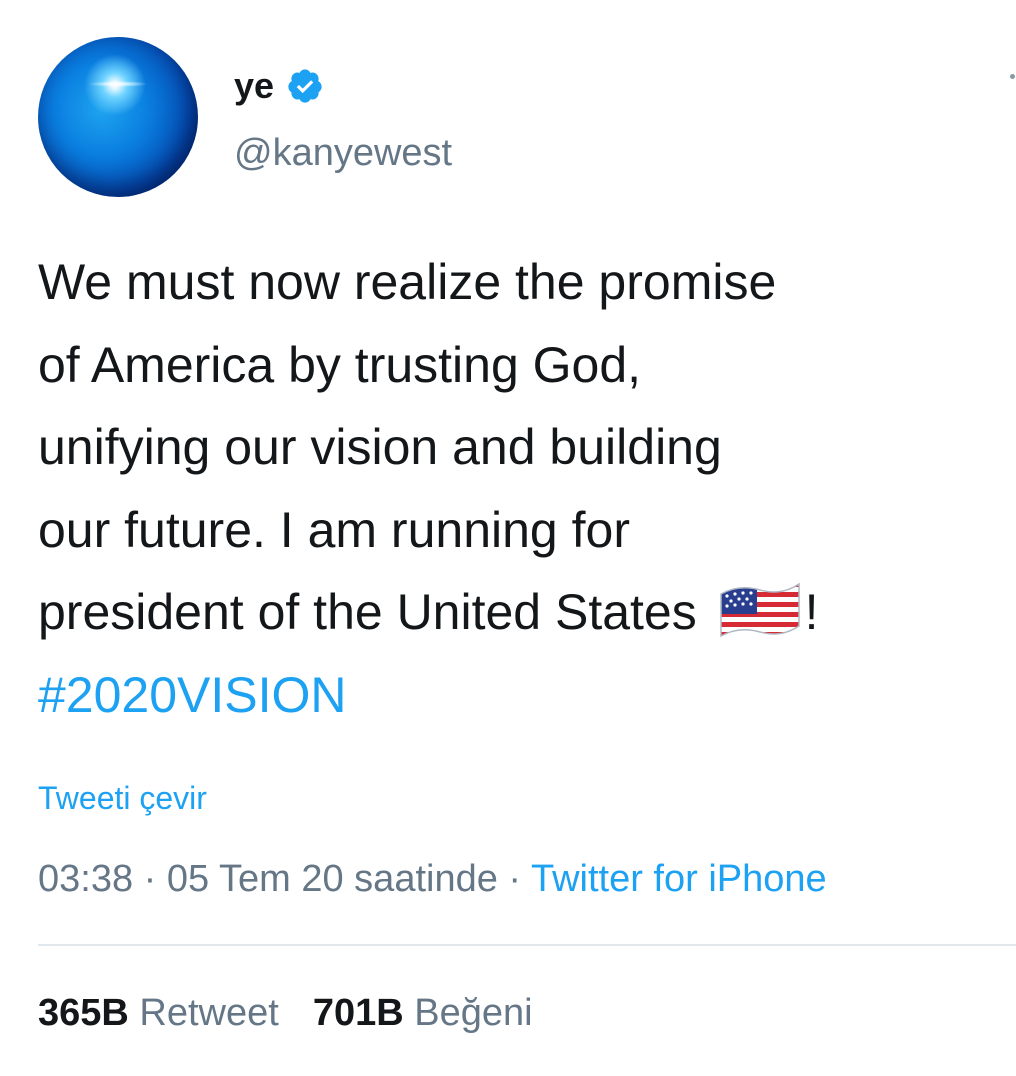  What do you see at coordinates (254, 86) in the screenshot?
I see `display-name: ye` at bounding box center [254, 86].